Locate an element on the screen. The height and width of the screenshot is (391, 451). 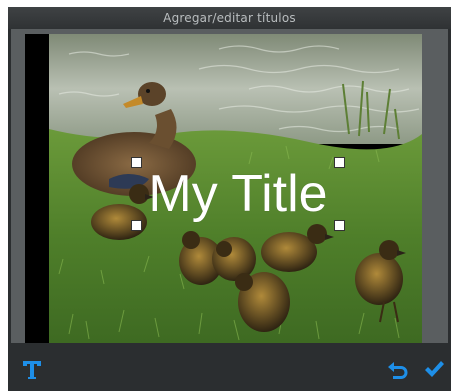
confirm-button is located at coordinates (434, 369).